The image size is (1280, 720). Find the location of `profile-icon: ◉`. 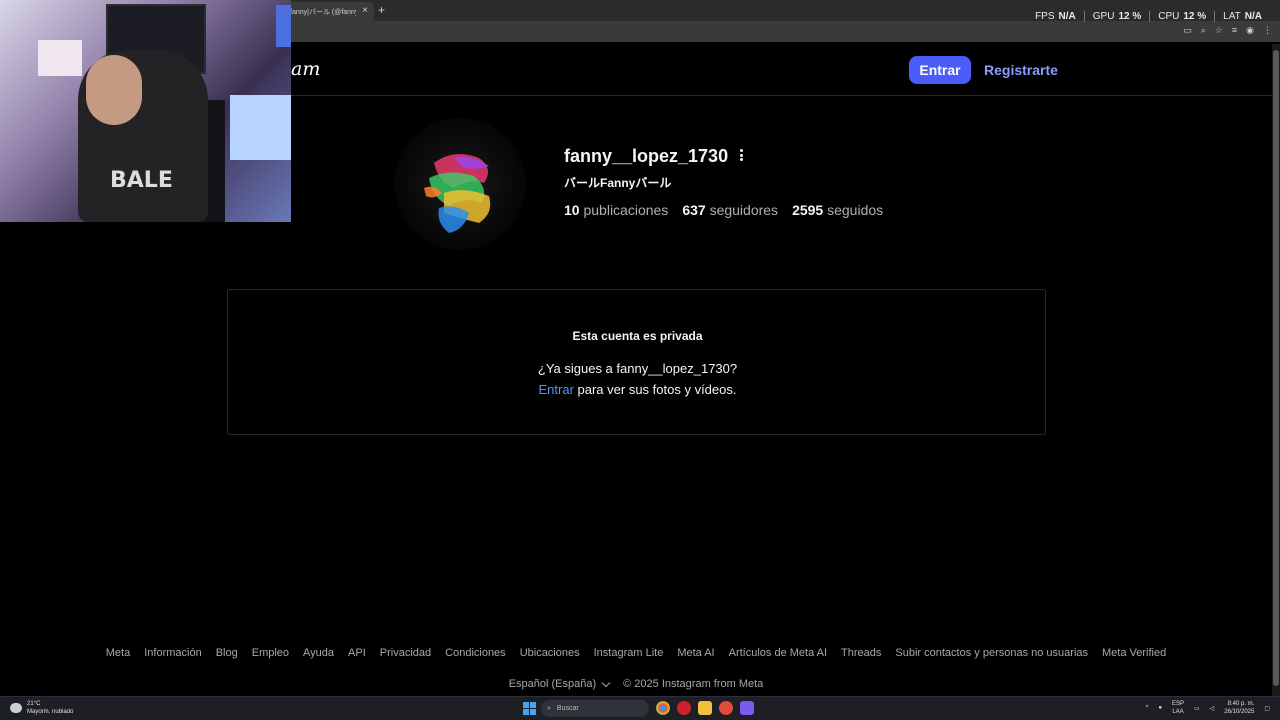

profile-icon: ◉ is located at coordinates (1250, 30).